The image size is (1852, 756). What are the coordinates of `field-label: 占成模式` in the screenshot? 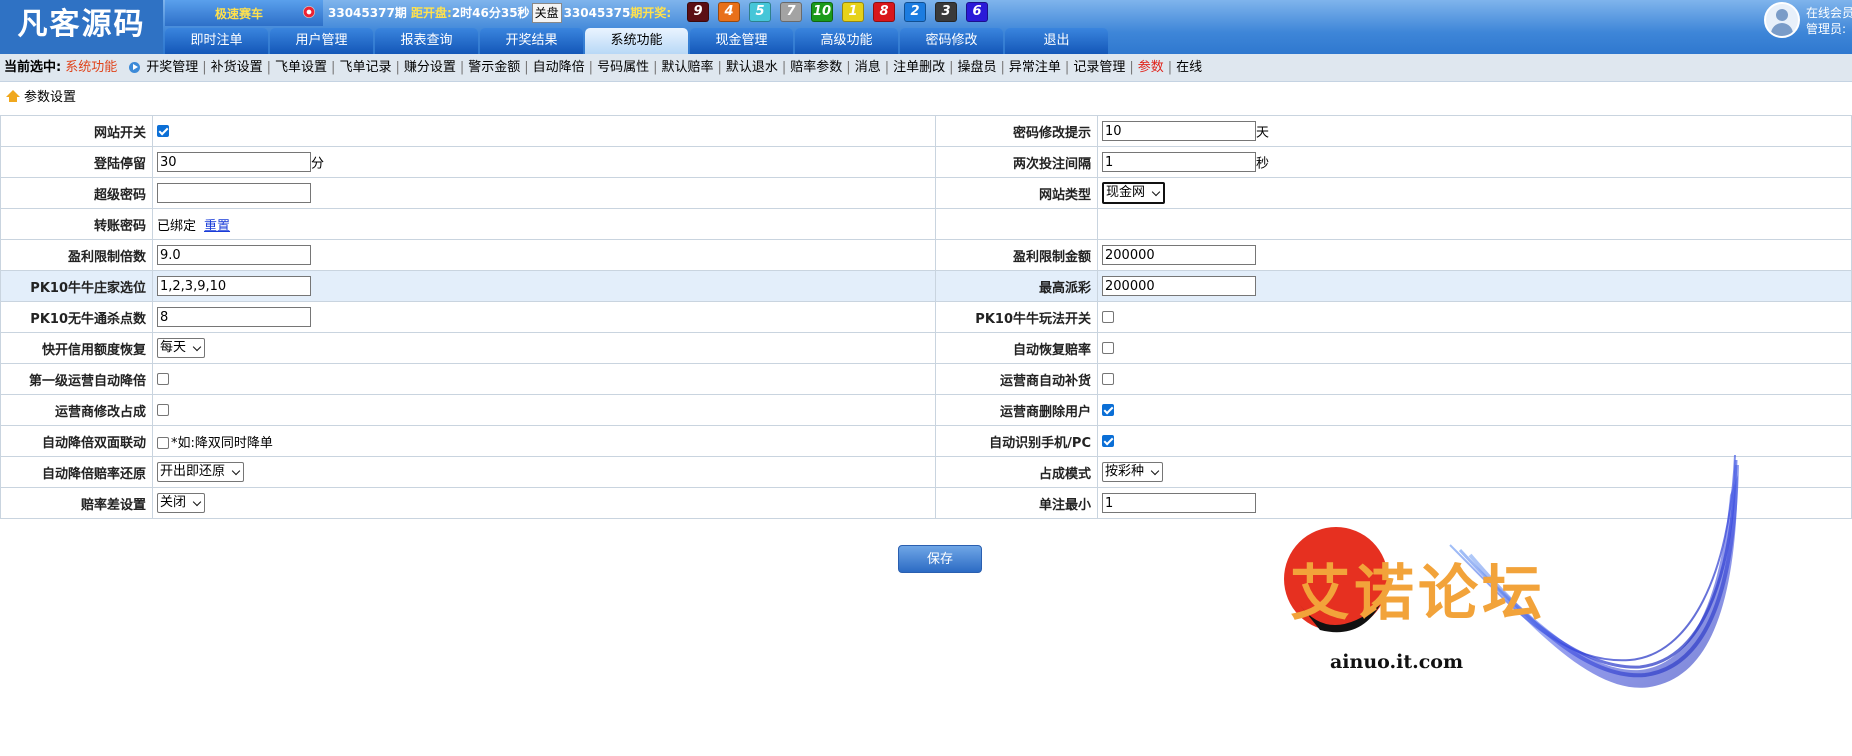 It's located at (1016, 472).